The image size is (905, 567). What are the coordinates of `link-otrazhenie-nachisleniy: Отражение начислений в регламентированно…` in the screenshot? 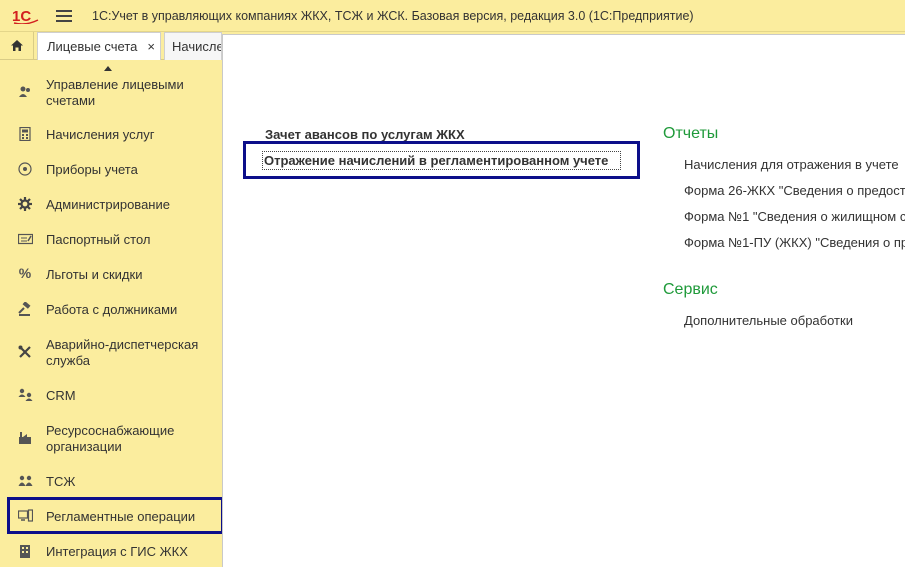 It's located at (436, 160).